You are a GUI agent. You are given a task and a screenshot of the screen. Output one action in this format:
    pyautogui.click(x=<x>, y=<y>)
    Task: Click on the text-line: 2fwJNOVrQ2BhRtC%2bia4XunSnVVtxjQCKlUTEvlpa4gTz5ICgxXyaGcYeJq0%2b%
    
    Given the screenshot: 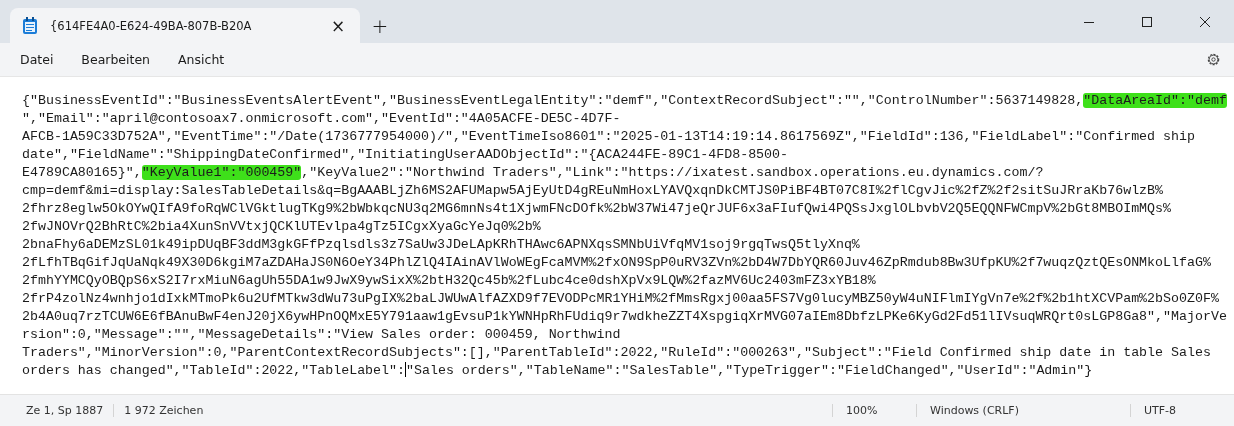 What is the action you would take?
    pyautogui.click(x=281, y=226)
    